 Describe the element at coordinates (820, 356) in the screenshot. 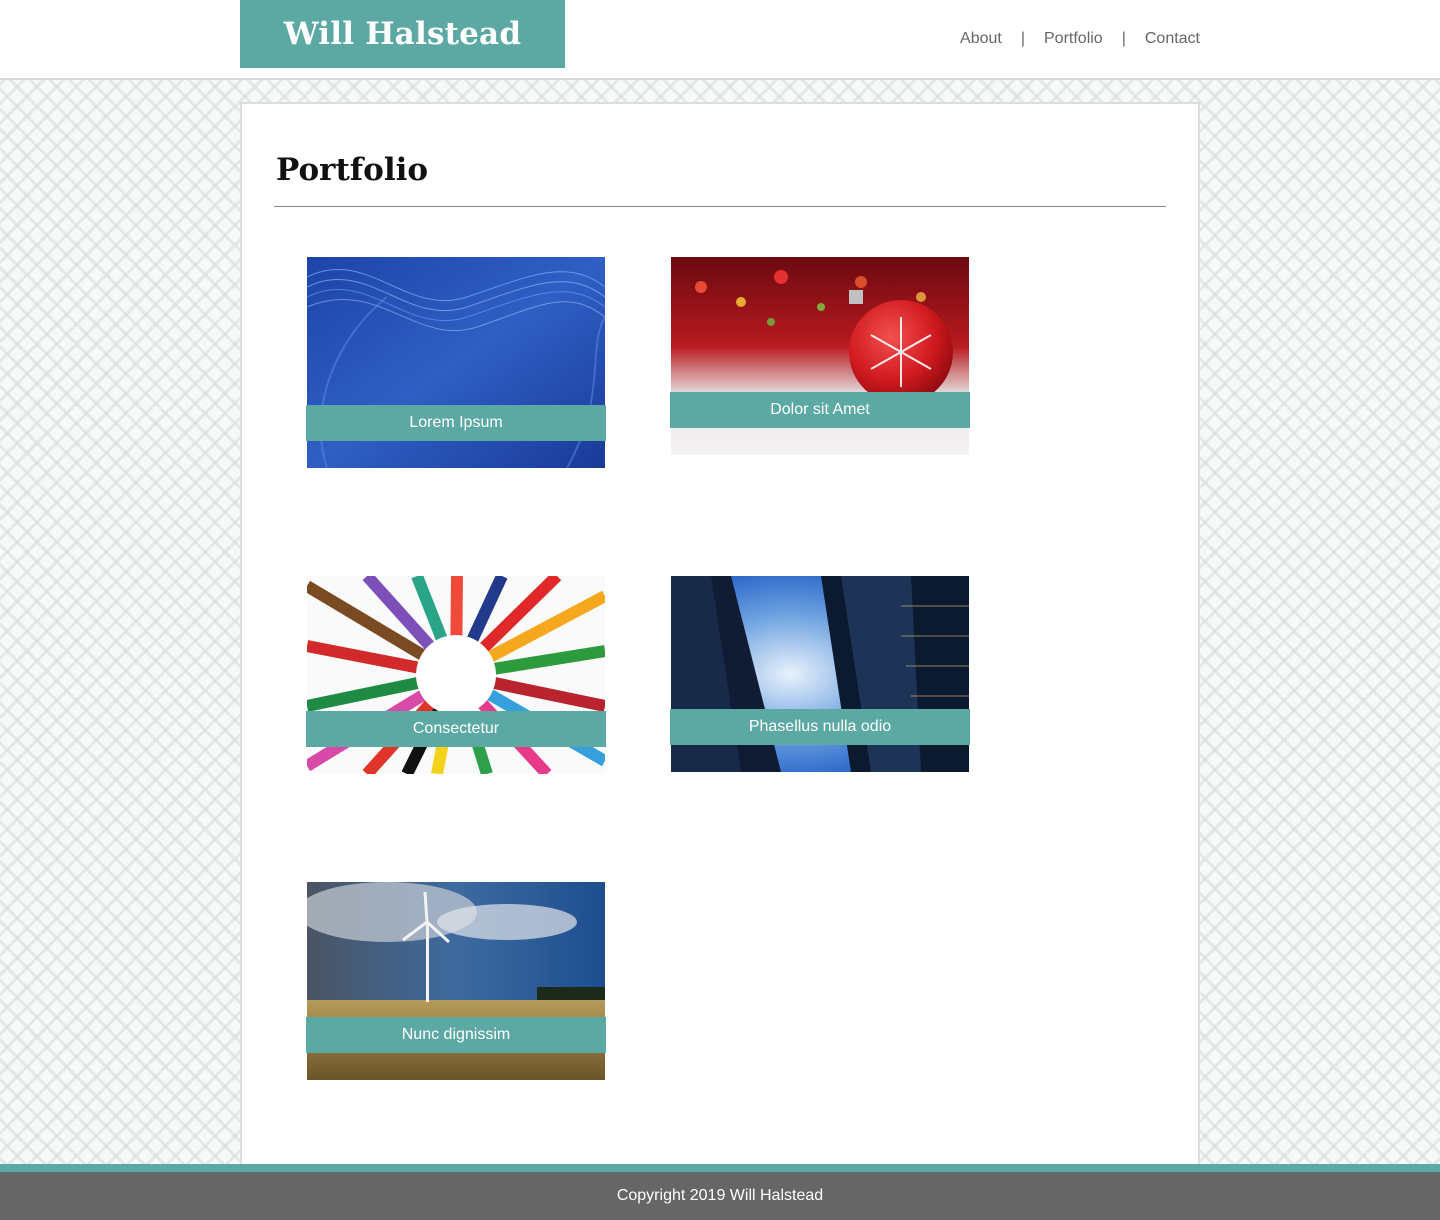

I see `portfolio-item-dolor-sit-amet: Dolor sit Amet` at that location.